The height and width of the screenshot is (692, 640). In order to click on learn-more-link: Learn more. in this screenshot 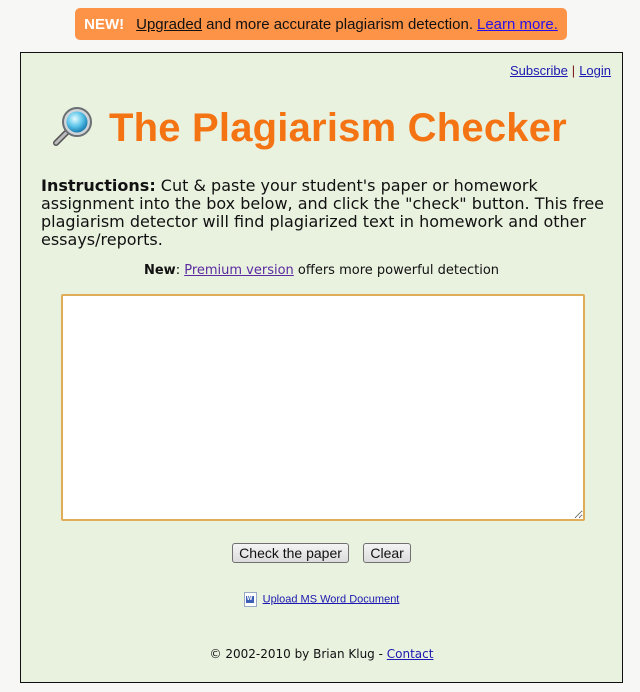, I will do `click(517, 24)`.